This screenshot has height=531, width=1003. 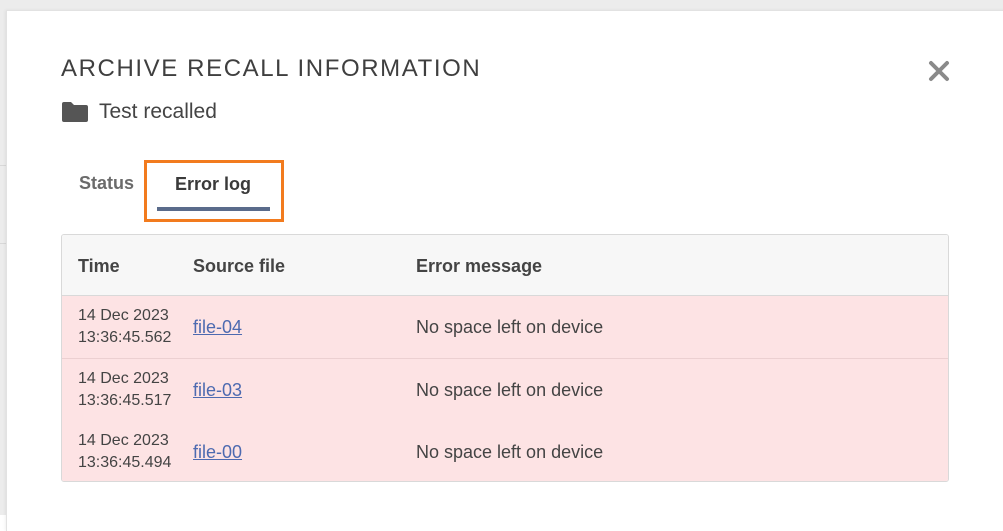 I want to click on close-icon, so click(x=939, y=71).